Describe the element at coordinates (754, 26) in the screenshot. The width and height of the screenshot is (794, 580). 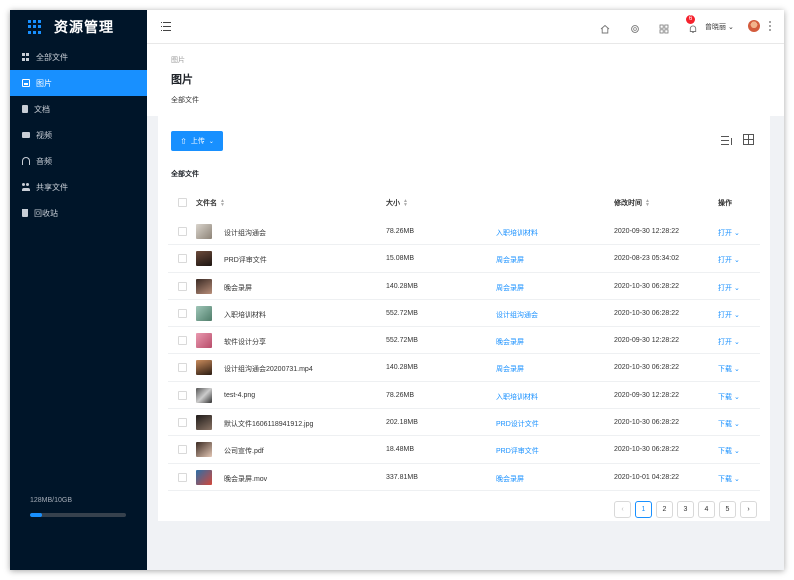
I see `avatar` at that location.